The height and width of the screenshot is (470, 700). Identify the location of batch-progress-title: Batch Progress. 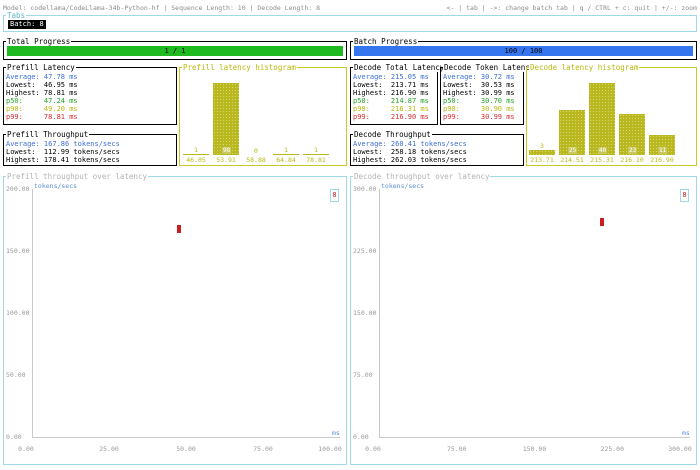
(386, 41).